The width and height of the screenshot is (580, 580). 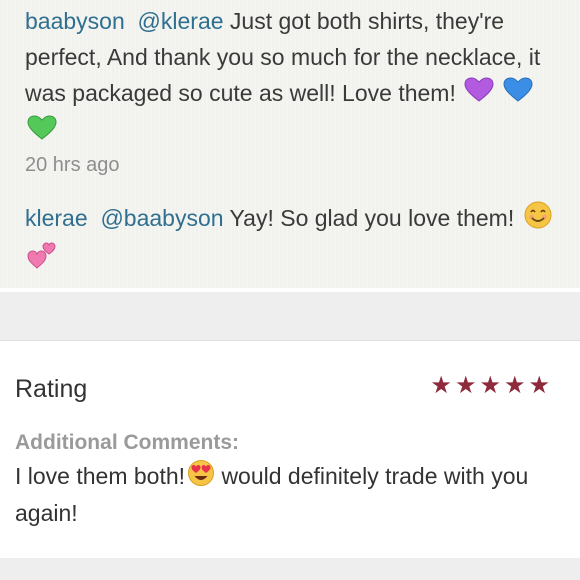 What do you see at coordinates (181, 21) in the screenshot?
I see `comment-mention: @klerae` at bounding box center [181, 21].